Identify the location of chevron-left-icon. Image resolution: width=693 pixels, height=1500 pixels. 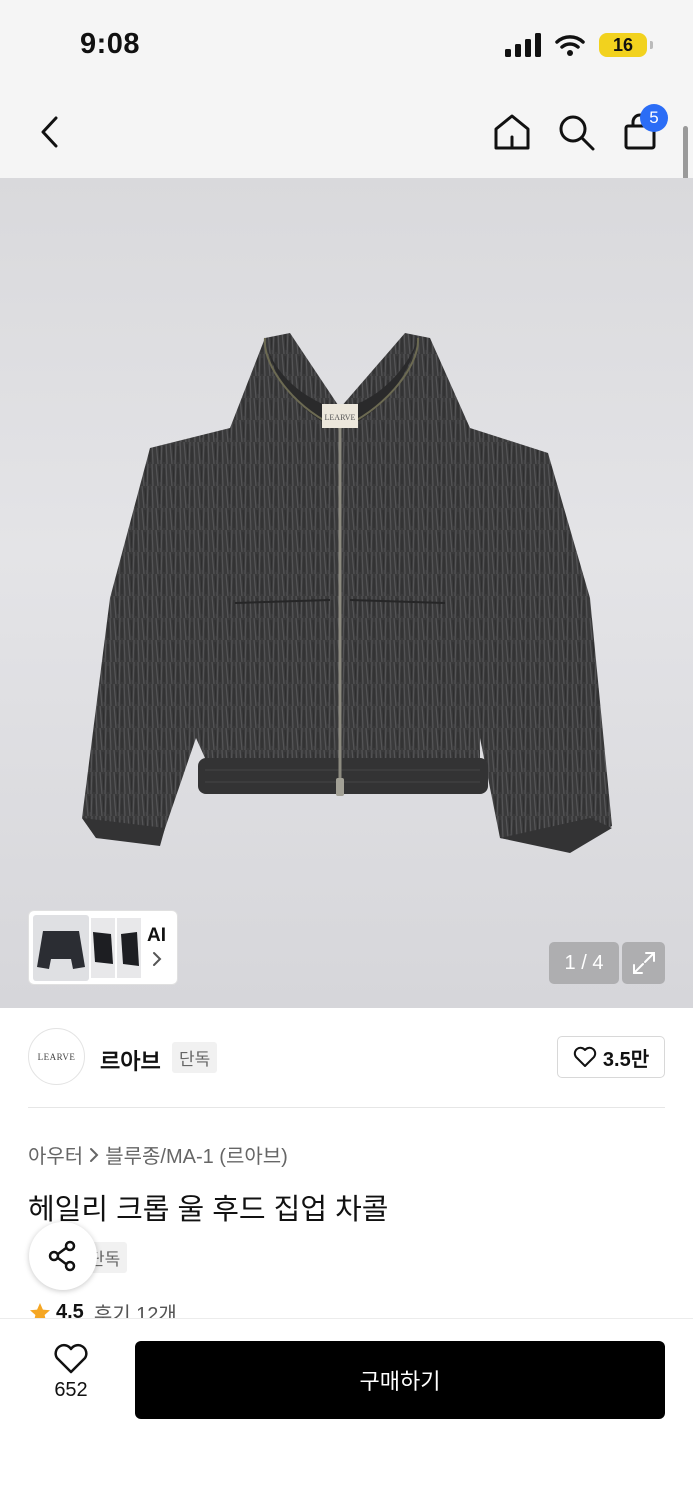
(49, 132).